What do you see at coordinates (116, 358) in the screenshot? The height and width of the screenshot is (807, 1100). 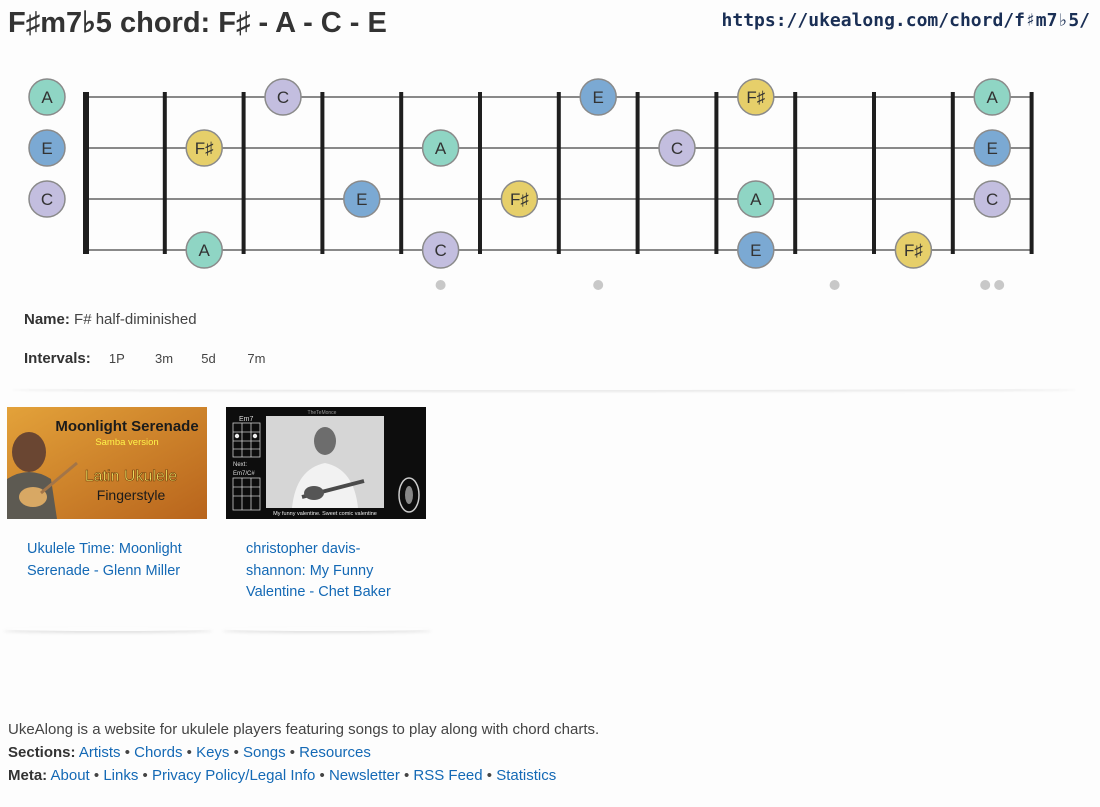 I see `interval-1: 1P` at bounding box center [116, 358].